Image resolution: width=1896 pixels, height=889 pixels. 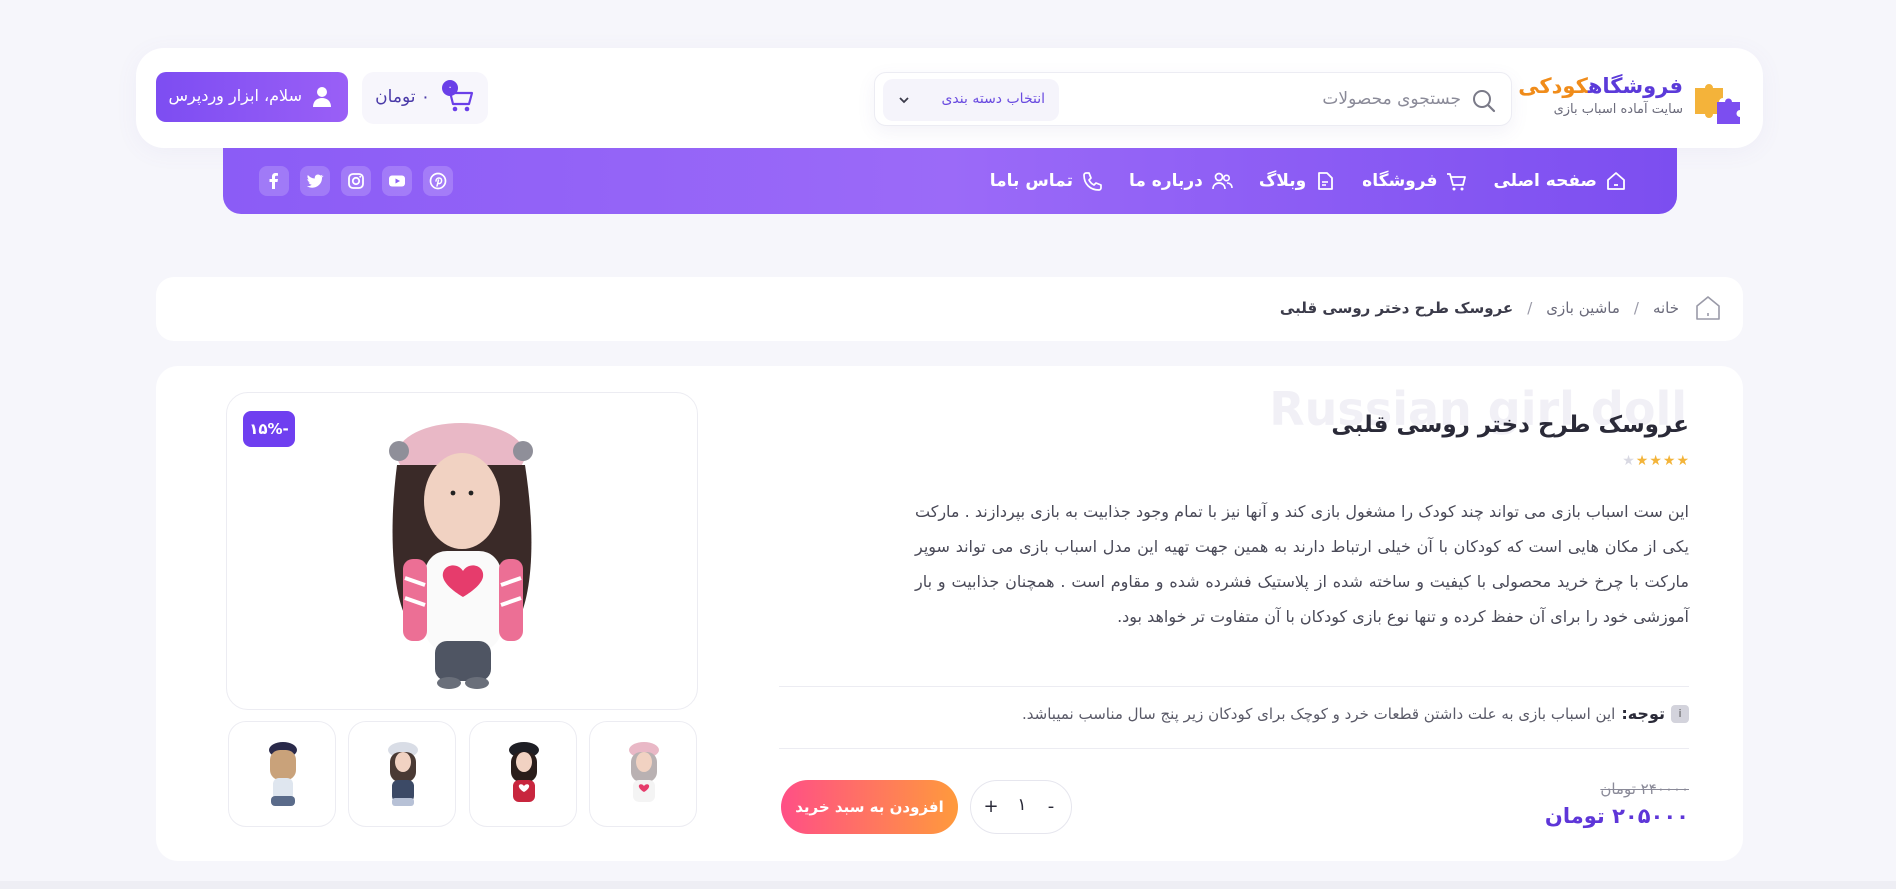 I want to click on nav-item-shop: فروشگاه, so click(x=1414, y=181).